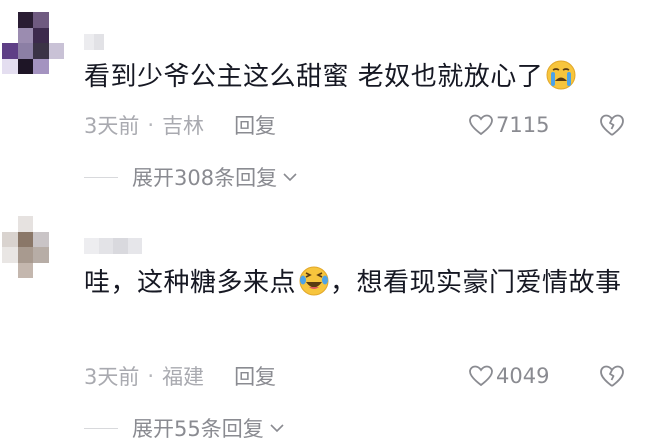 The width and height of the screenshot is (652, 444). Describe the element at coordinates (476, 283) in the screenshot. I see `comment-text-after: ，想看现实豪门爱情故事` at that location.